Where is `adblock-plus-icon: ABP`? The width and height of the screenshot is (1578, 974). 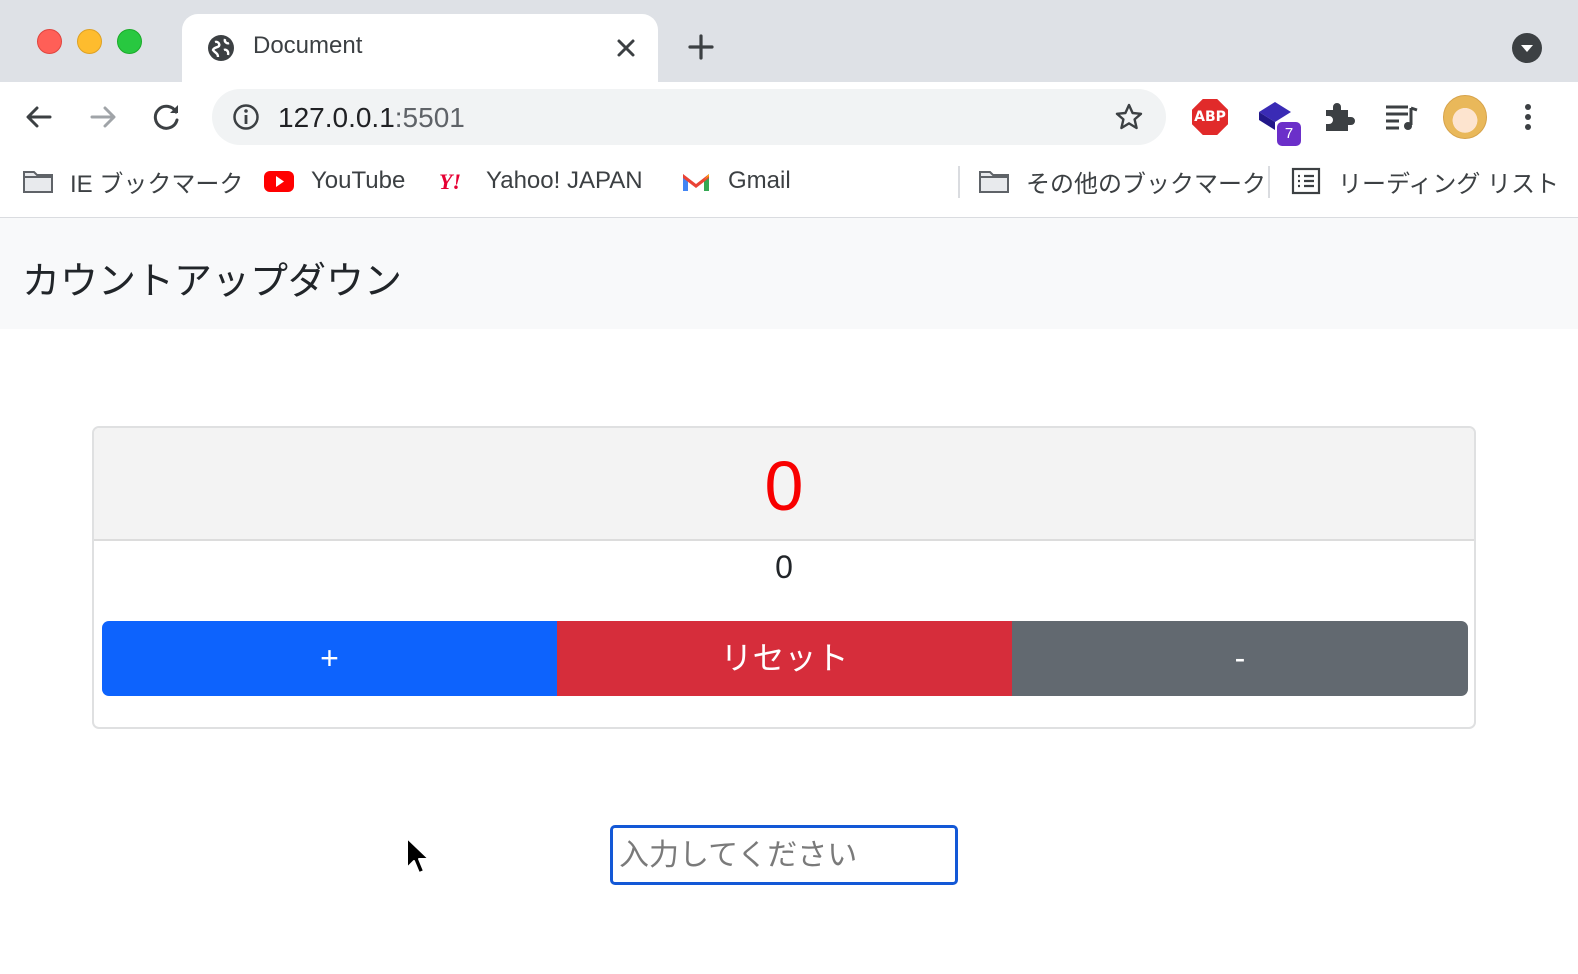
adblock-plus-icon: ABP is located at coordinates (1210, 117).